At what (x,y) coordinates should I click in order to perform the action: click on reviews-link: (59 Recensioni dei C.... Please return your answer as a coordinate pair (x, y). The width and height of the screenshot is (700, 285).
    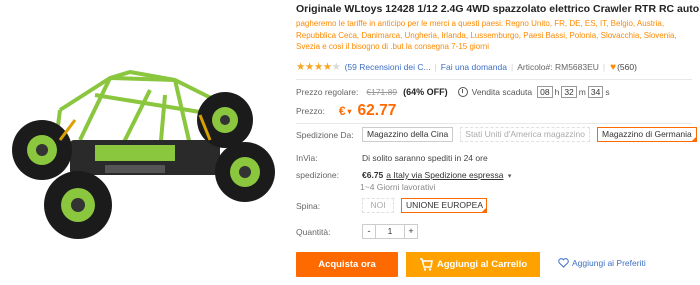
    Looking at the image, I should click on (388, 67).